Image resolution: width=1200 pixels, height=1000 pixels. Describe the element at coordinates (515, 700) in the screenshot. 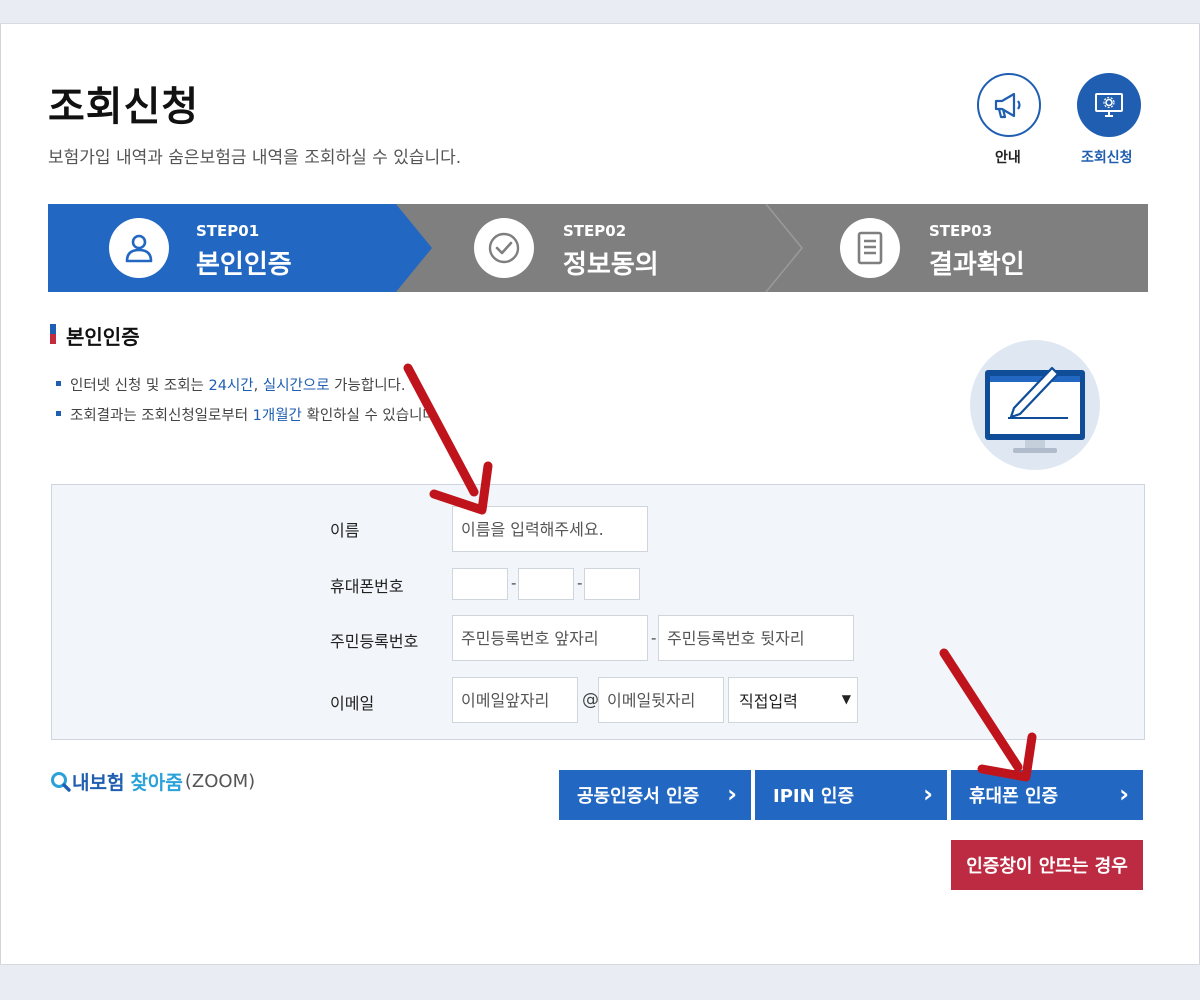

I see `email-front-input` at that location.